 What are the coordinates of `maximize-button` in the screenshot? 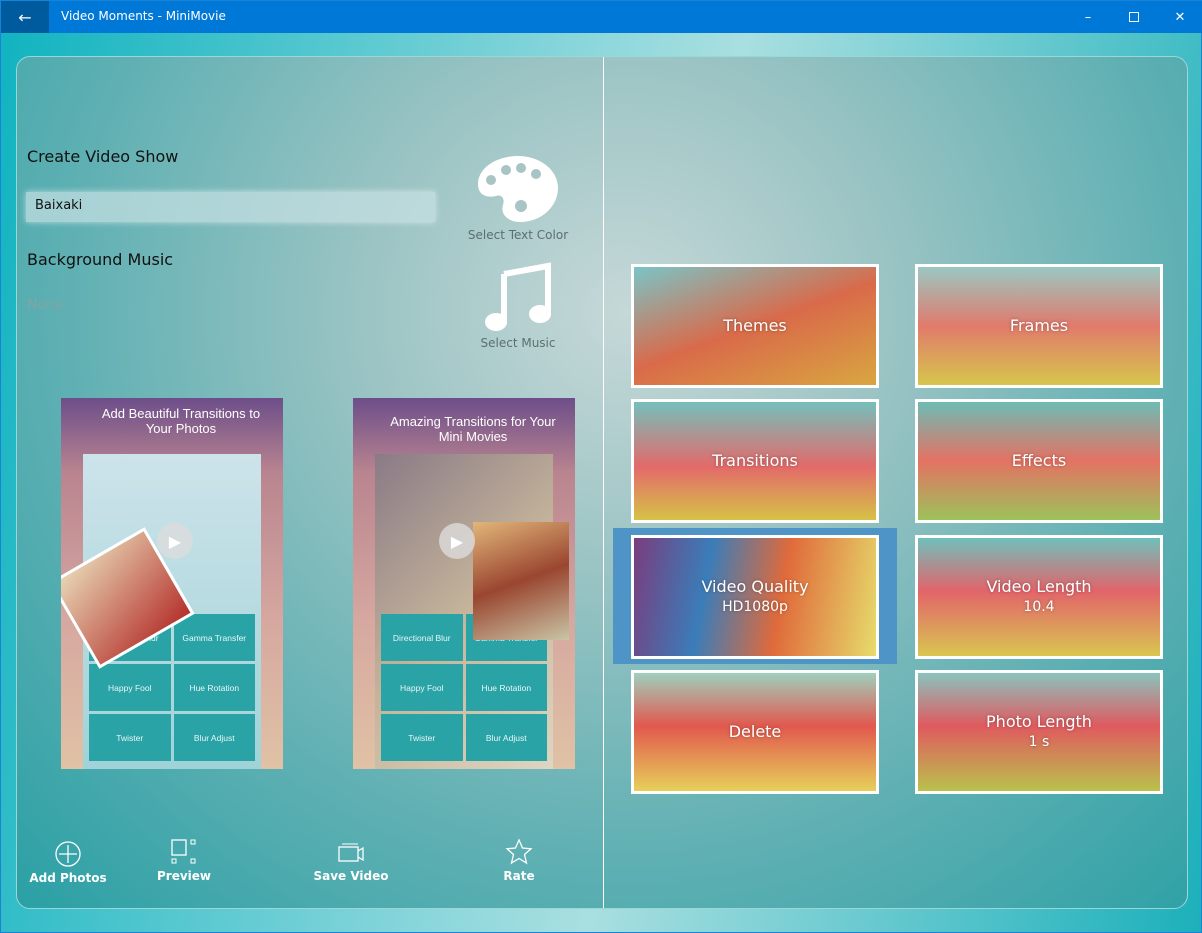 It's located at (1134, 17).